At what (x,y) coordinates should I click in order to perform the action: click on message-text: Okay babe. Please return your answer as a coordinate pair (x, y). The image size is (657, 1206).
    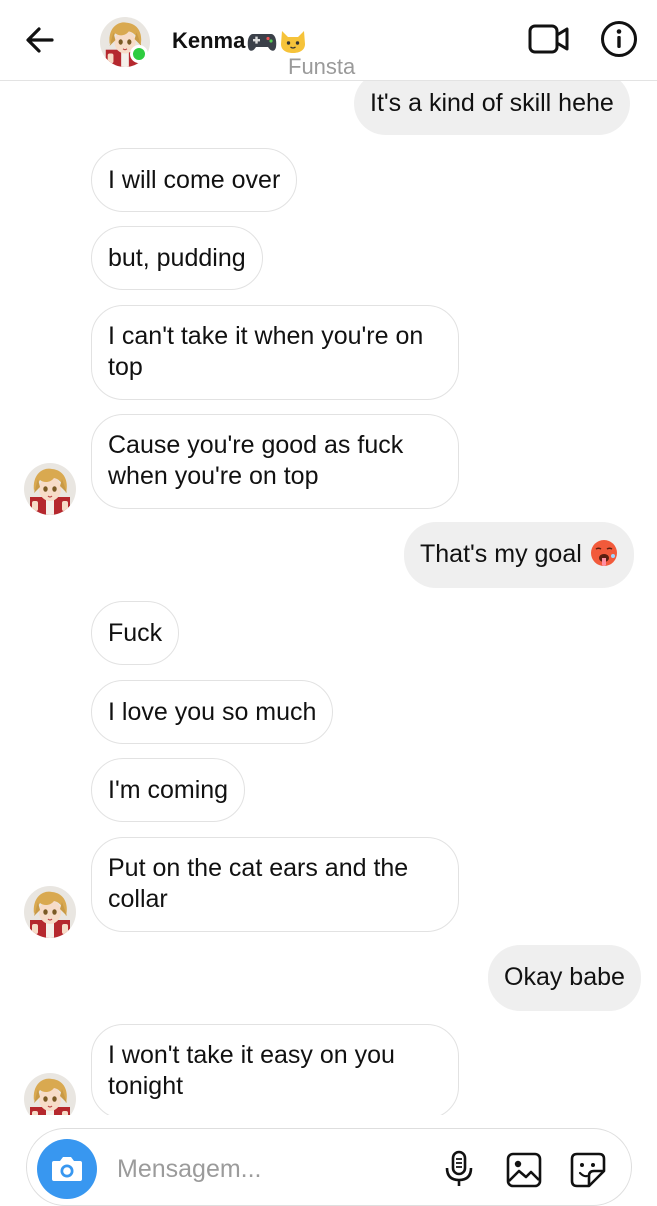
    Looking at the image, I should click on (564, 977).